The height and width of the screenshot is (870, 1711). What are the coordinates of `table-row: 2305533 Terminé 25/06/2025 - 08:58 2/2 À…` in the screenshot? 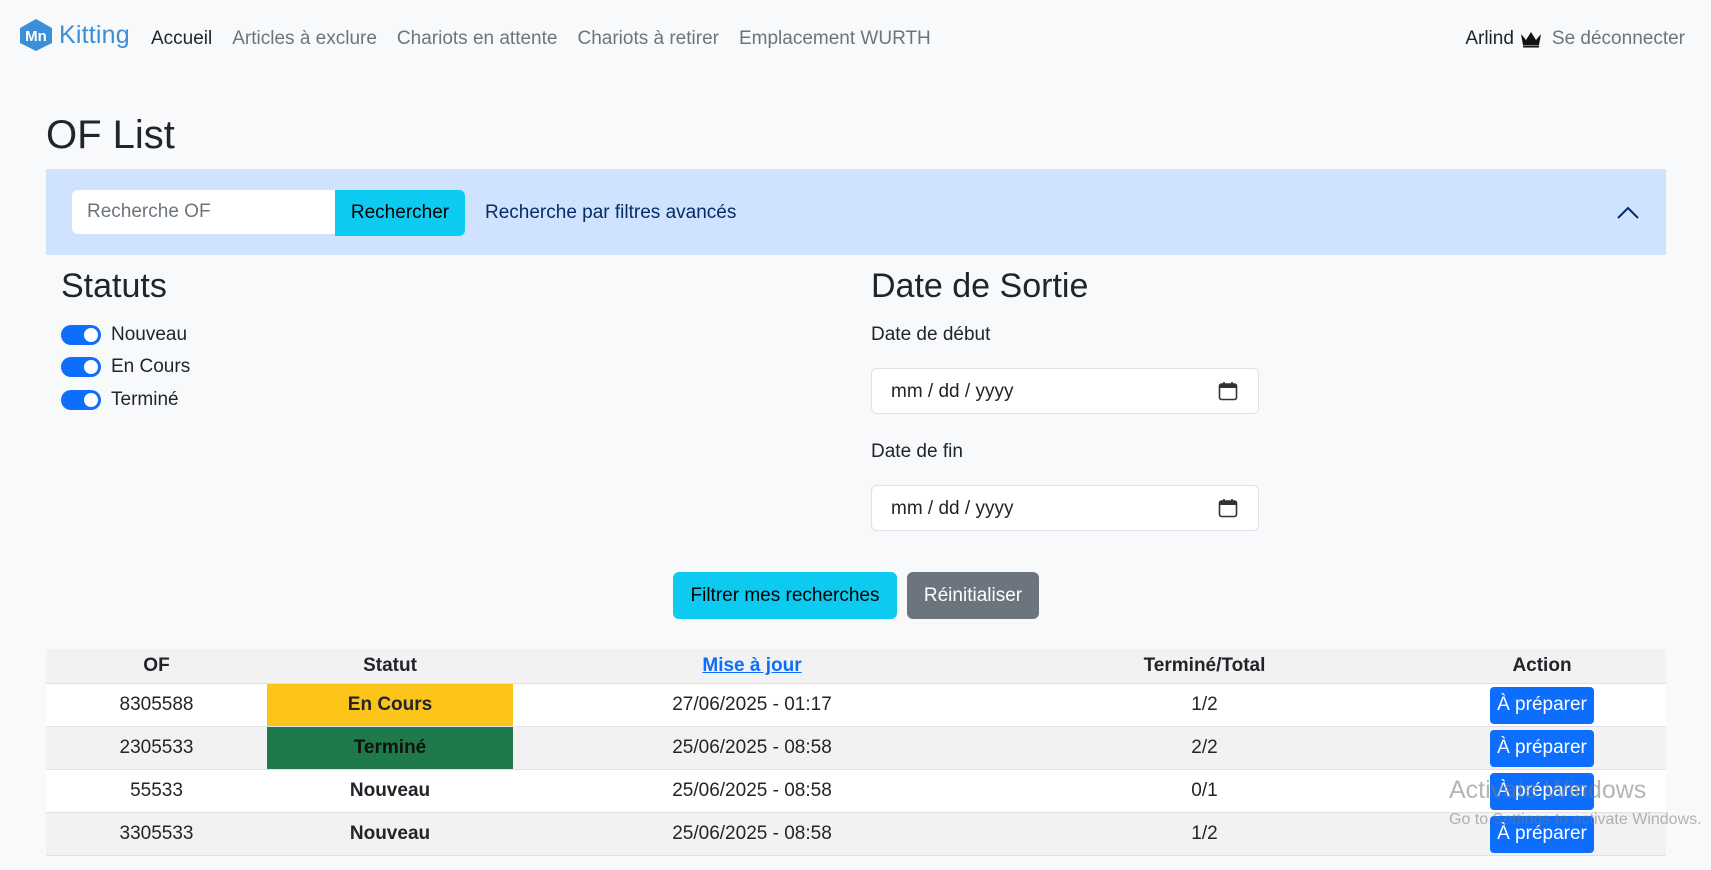 It's located at (856, 748).